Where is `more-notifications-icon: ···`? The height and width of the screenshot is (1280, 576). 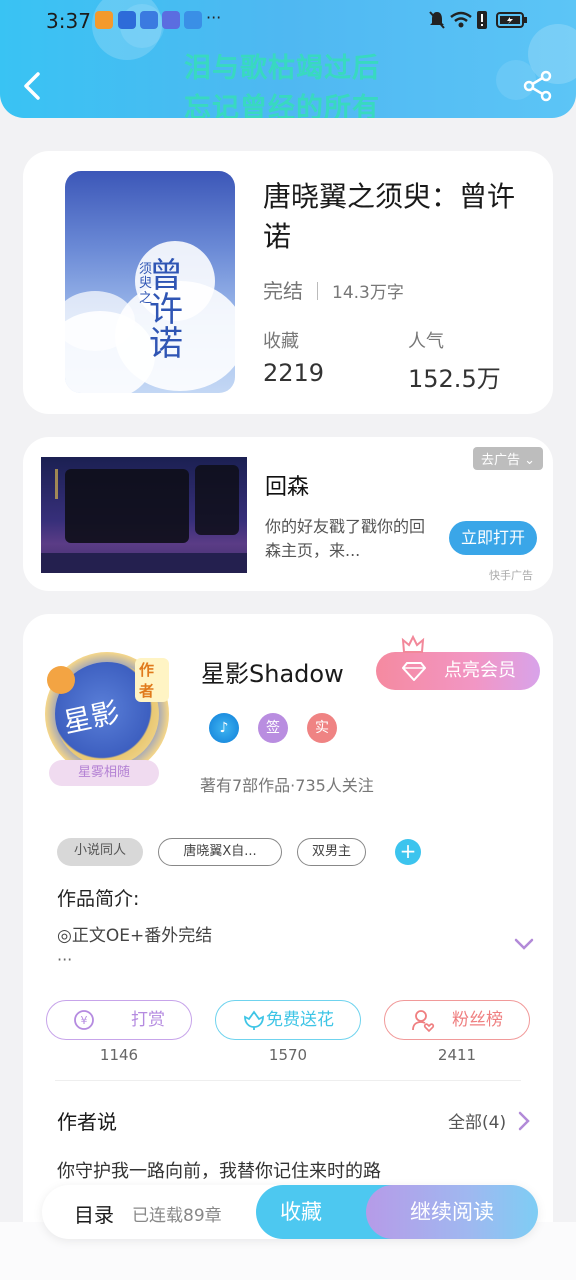
more-notifications-icon: ··· is located at coordinates (214, 17).